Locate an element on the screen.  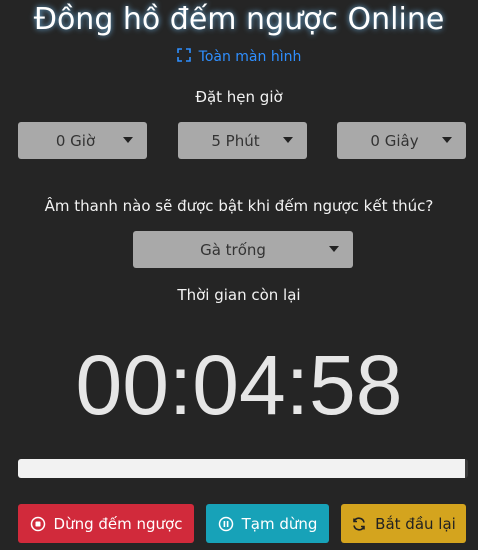
minutes-select: 5 Phút is located at coordinates (242, 140).